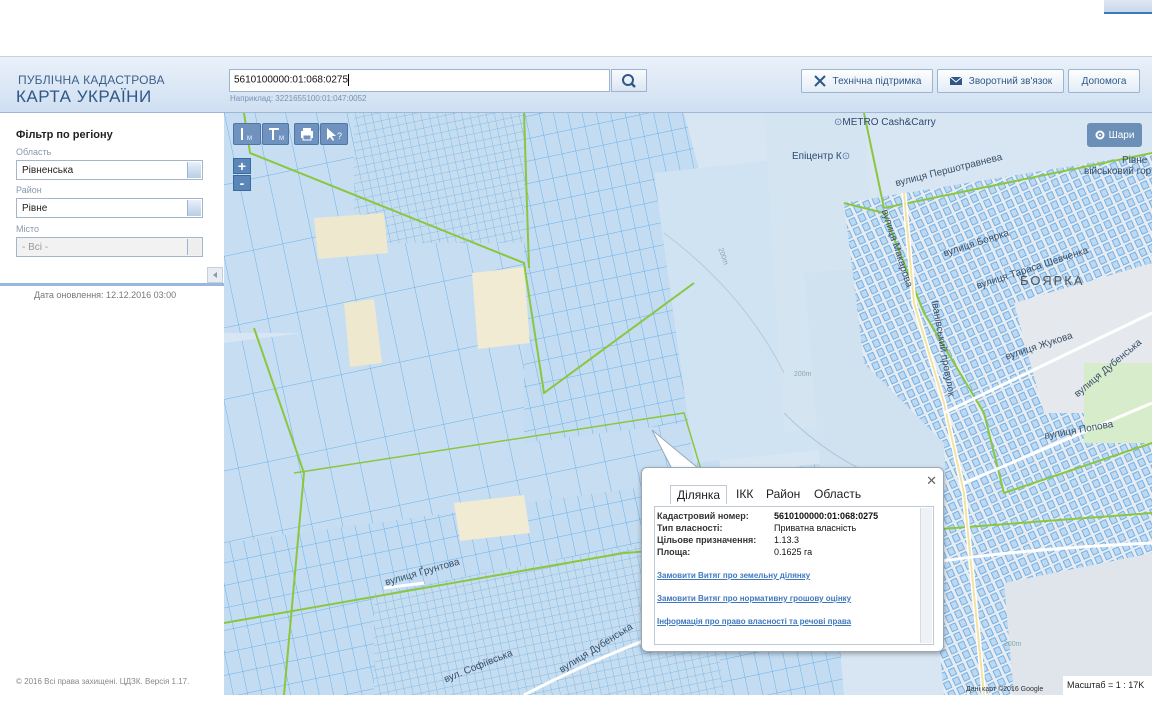 The width and height of the screenshot is (1152, 720). I want to click on brand-line-2: КАРТА УКРАЇНИ, so click(84, 96).